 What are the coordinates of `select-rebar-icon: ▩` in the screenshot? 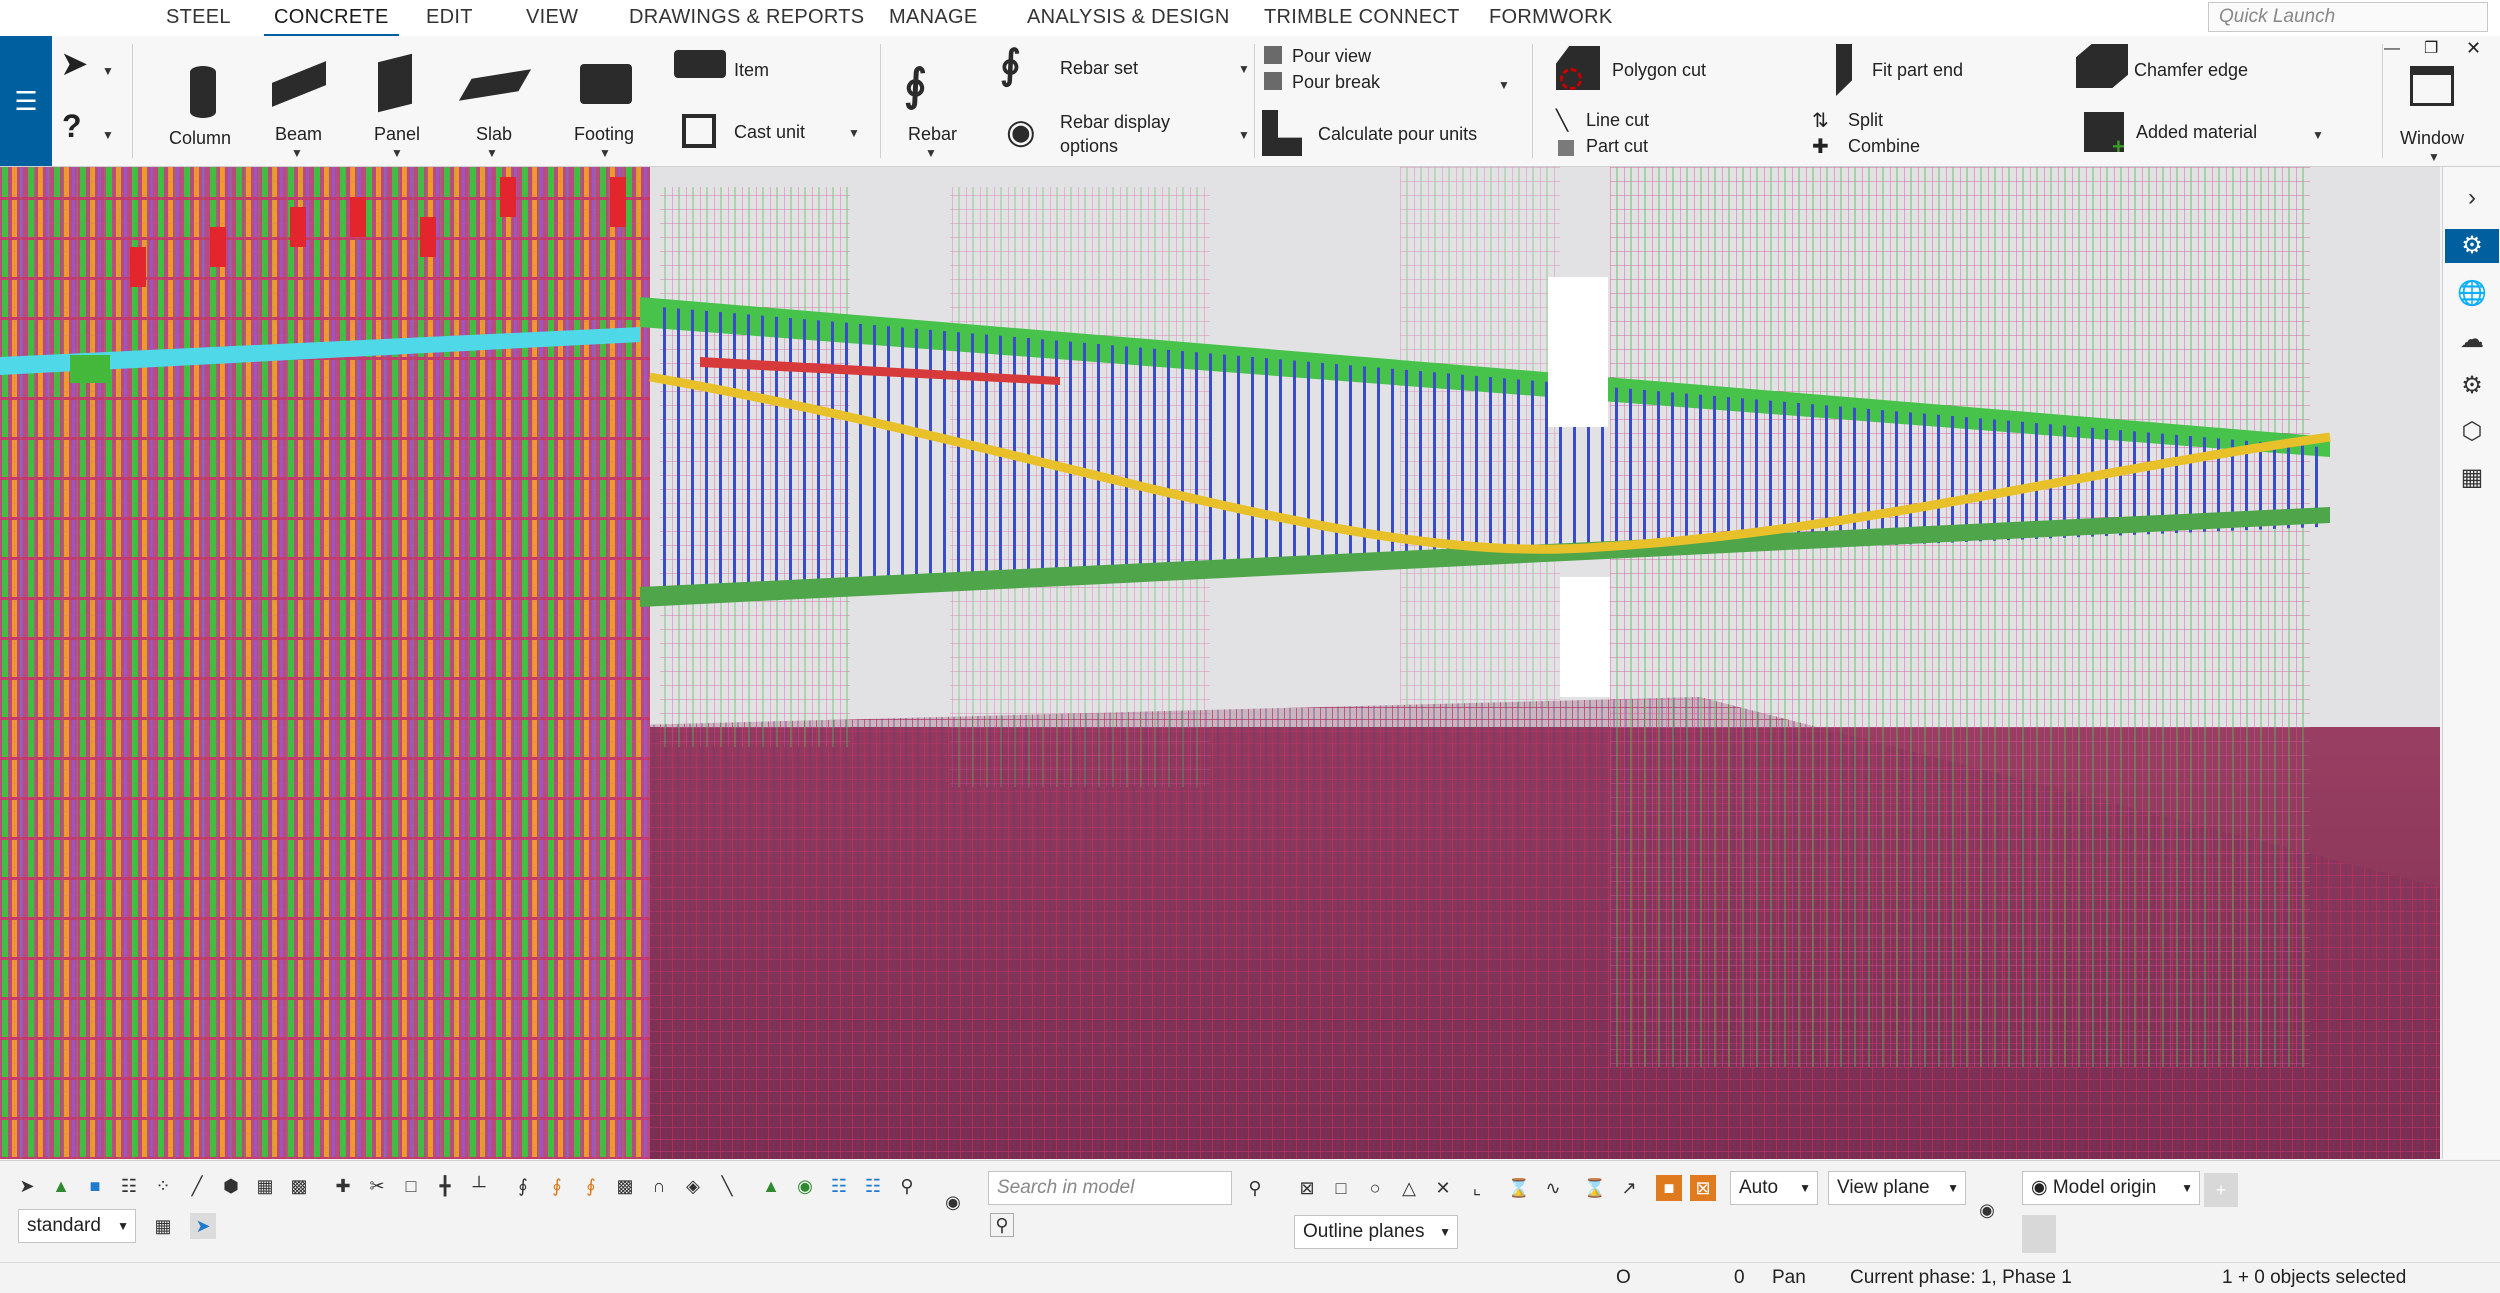 It's located at (299, 1186).